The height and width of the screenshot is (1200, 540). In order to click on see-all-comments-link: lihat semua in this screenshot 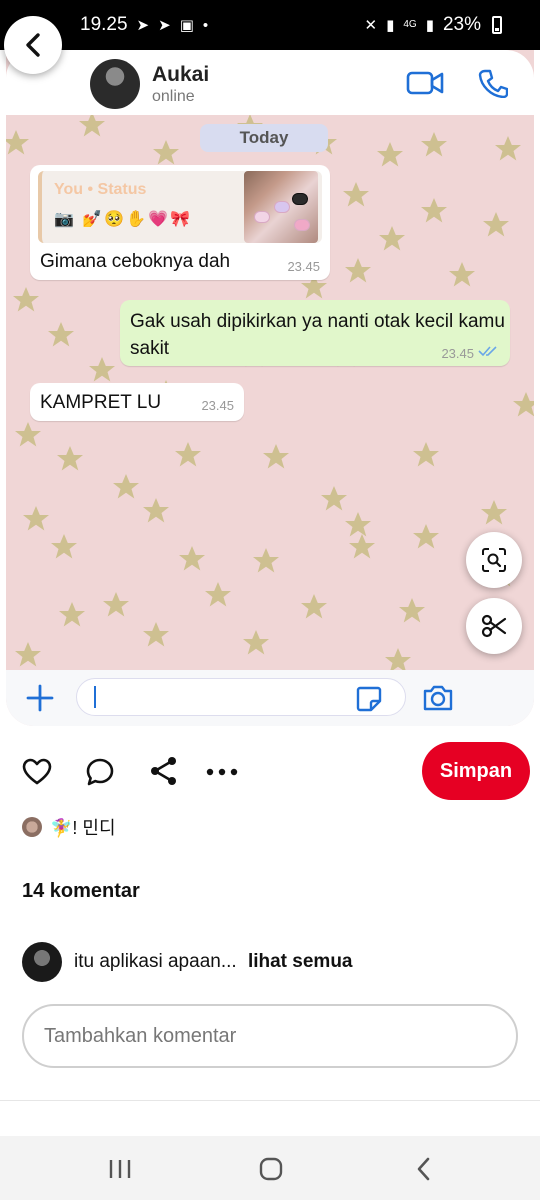, I will do `click(300, 961)`.